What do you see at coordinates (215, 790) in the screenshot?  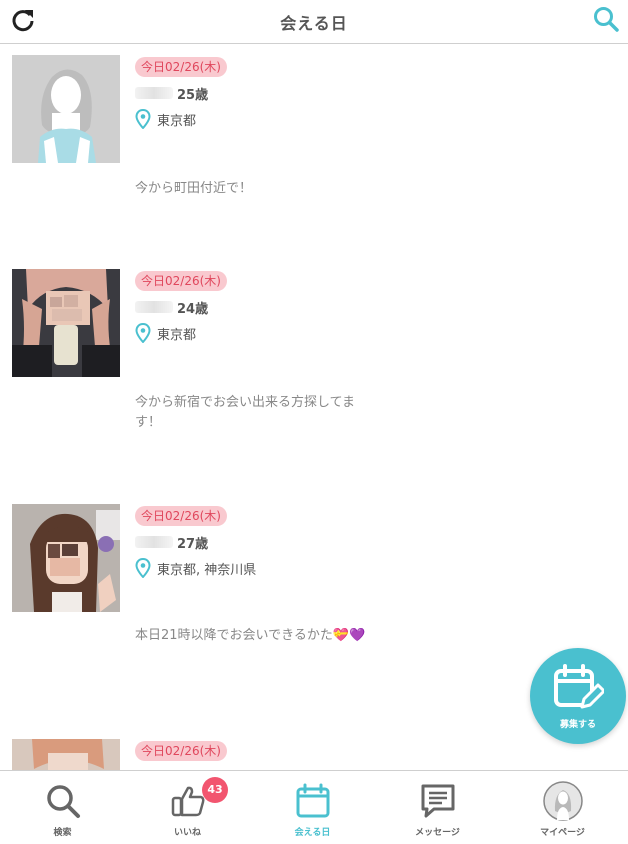 I see `likes-count-badge: 43` at bounding box center [215, 790].